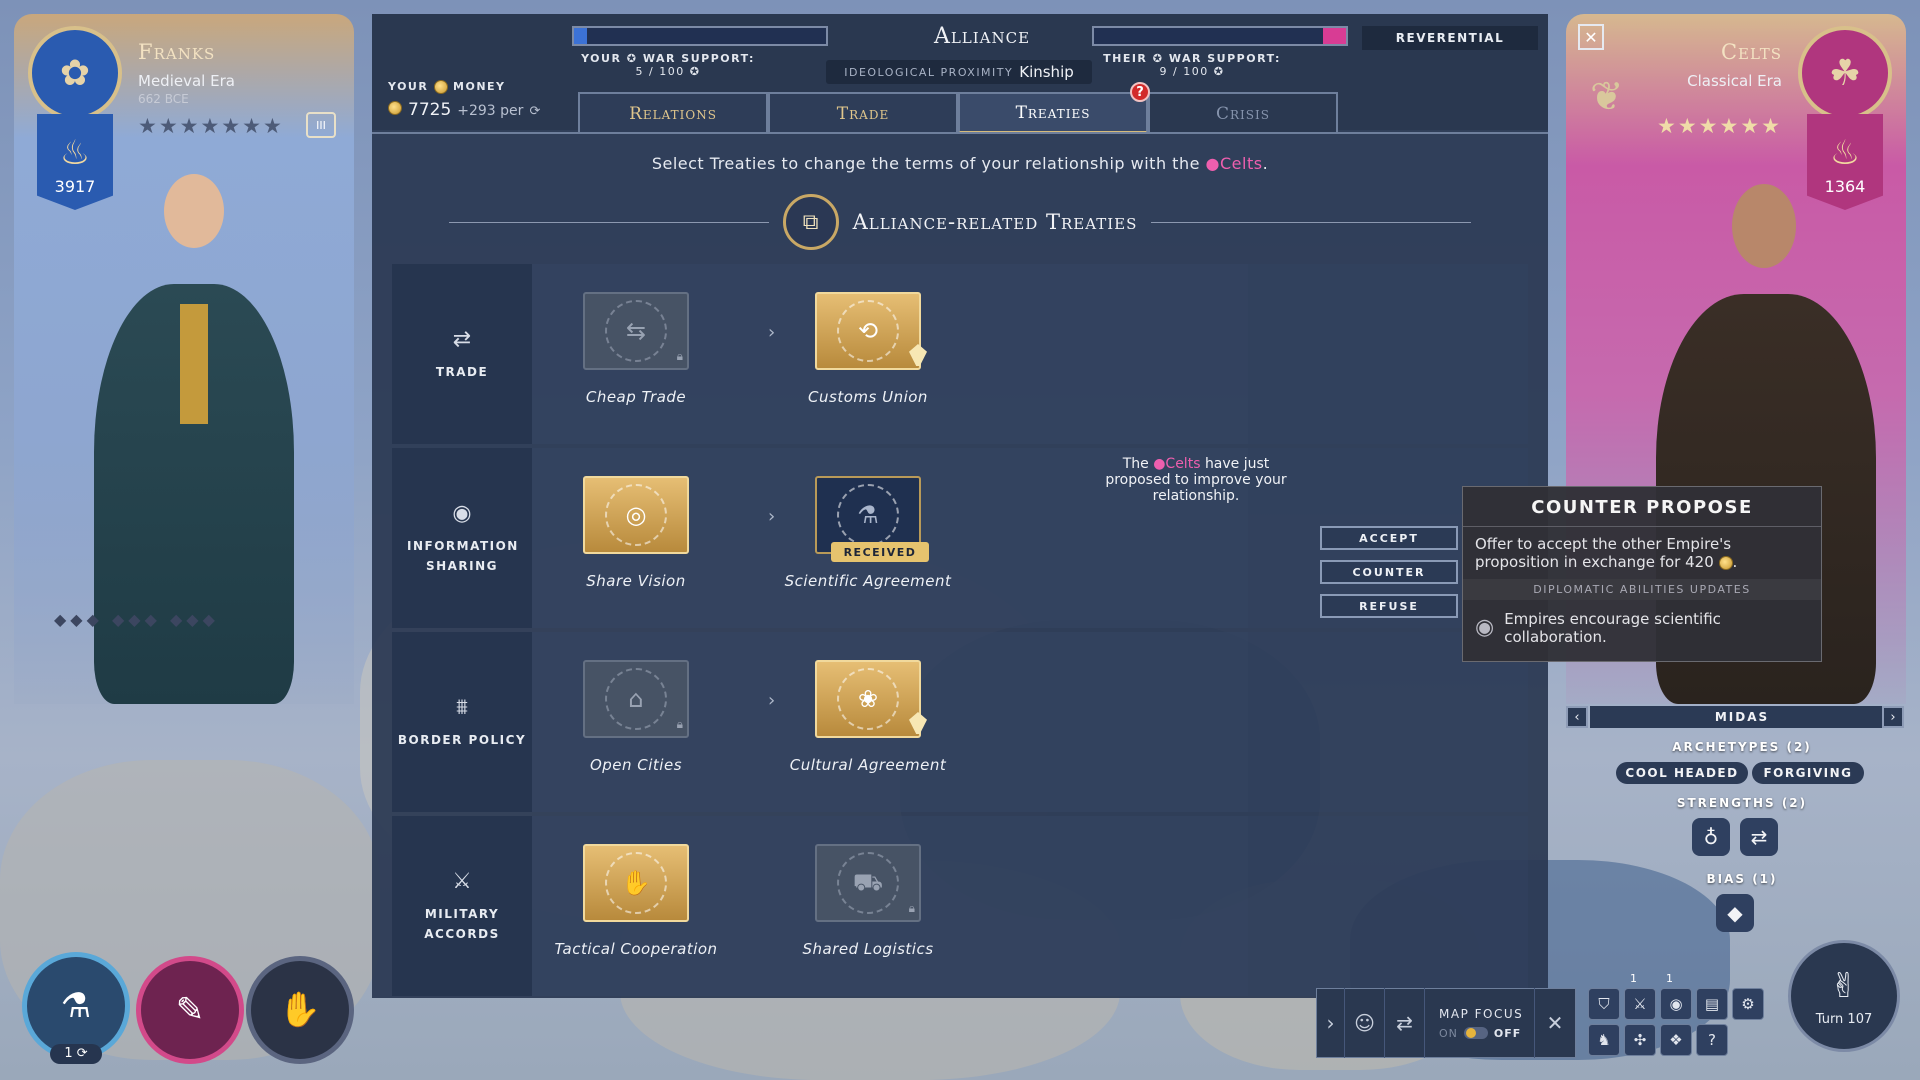 This screenshot has height=1080, width=1920. What do you see at coordinates (1241, 163) in the screenshot?
I see `instruction-celts: Celts` at bounding box center [1241, 163].